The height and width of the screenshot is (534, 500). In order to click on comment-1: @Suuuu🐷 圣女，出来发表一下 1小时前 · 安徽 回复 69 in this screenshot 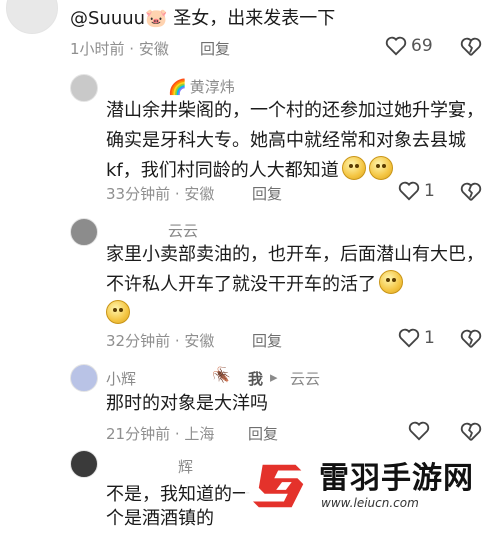, I will do `click(250, 34)`.